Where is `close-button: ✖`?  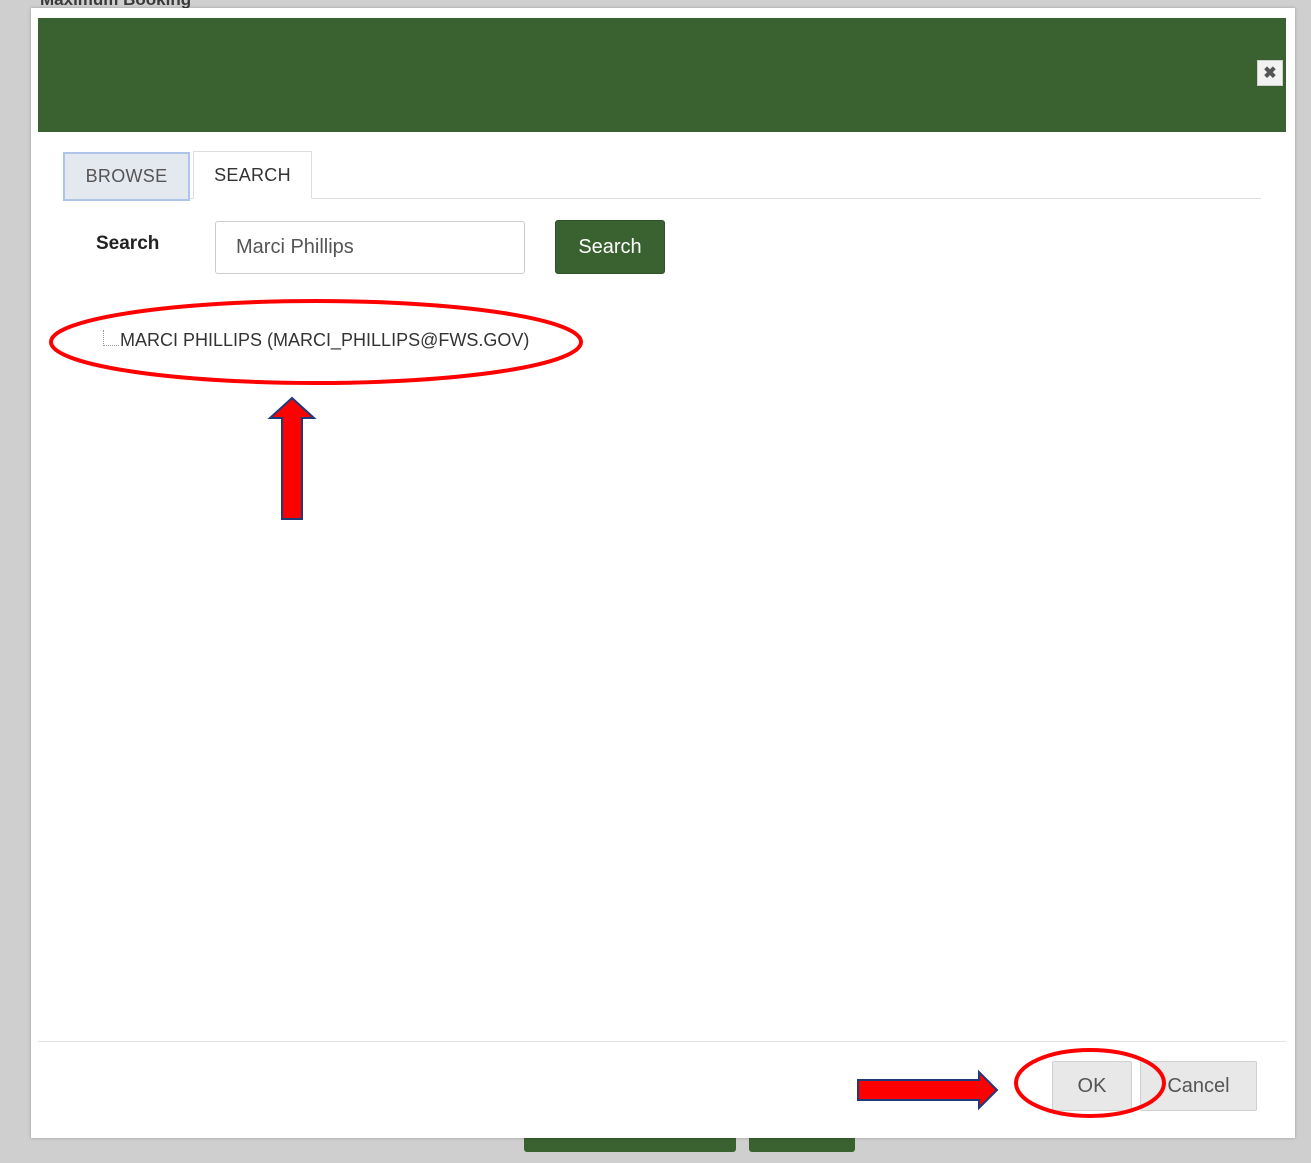
close-button: ✖ is located at coordinates (1270, 73).